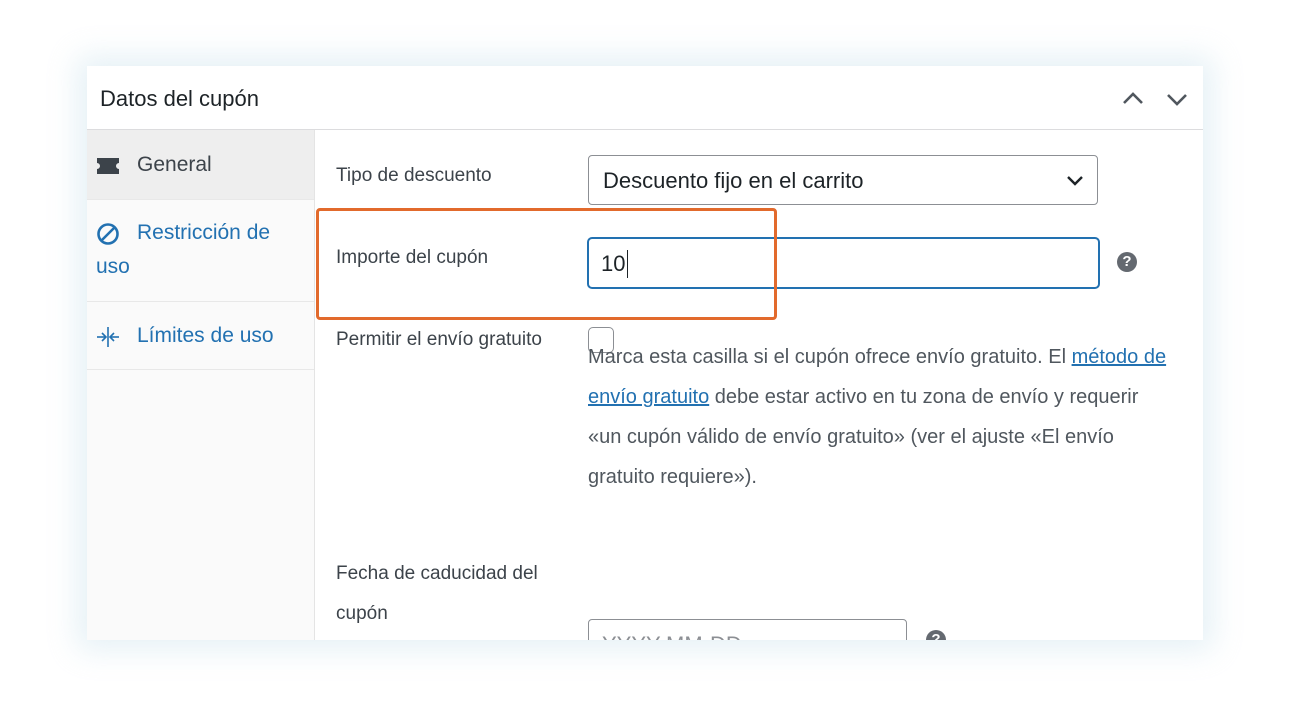  I want to click on description-line-4: gratuito requiere»)., so click(672, 477).